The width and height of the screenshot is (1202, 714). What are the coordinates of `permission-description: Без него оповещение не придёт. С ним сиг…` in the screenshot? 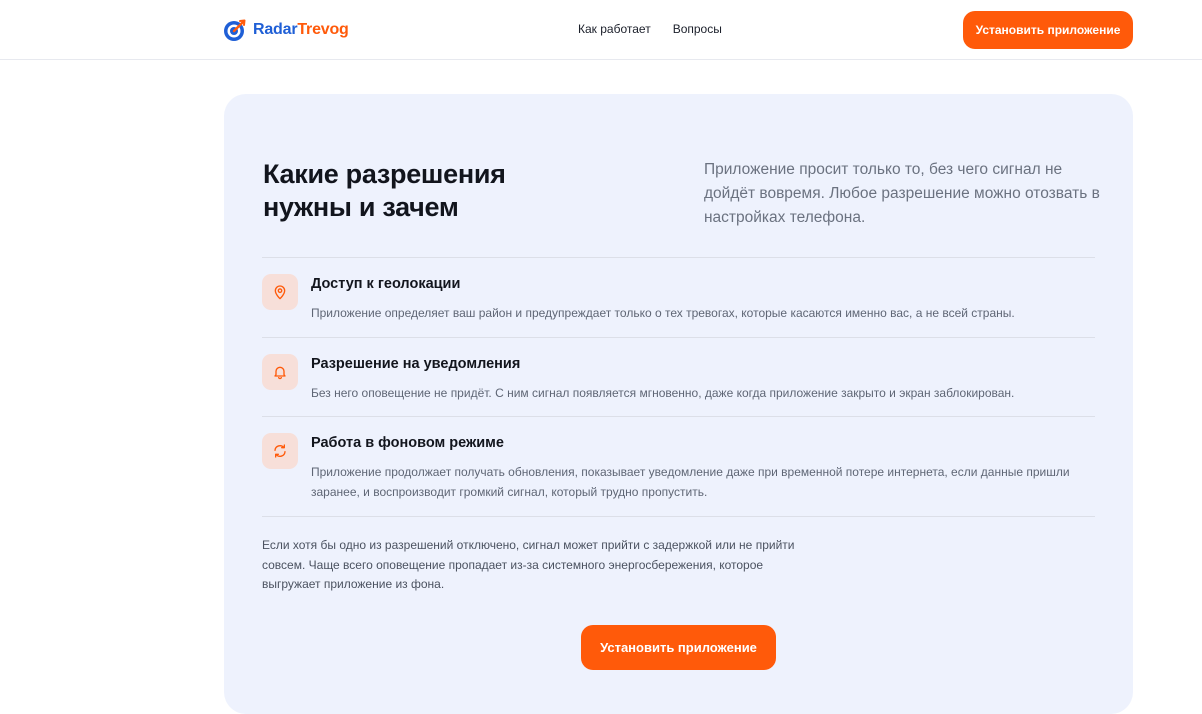 It's located at (663, 393).